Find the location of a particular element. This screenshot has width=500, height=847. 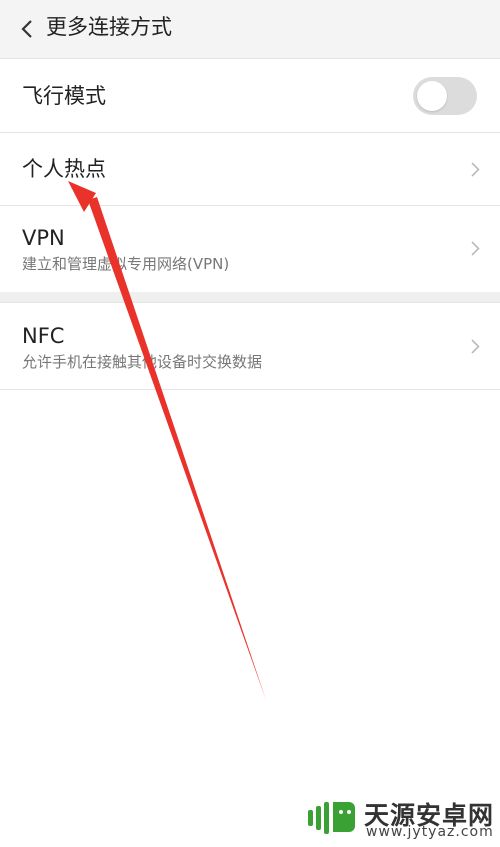

toggle-knob is located at coordinates (432, 96).